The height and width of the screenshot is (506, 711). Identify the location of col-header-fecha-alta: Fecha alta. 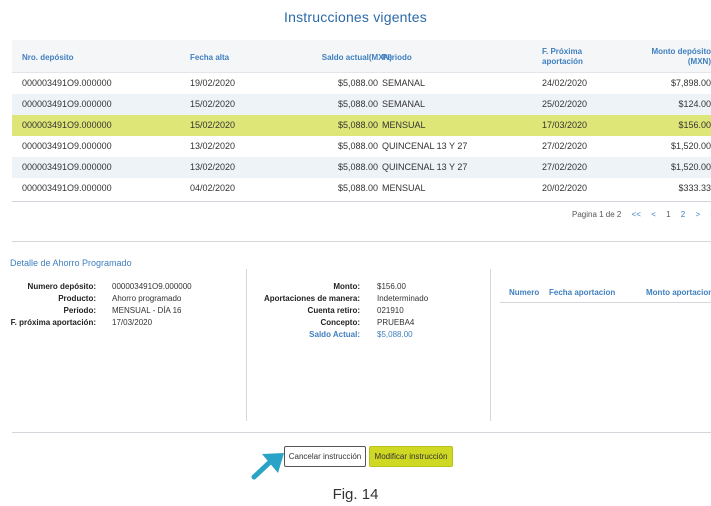
(209, 58).